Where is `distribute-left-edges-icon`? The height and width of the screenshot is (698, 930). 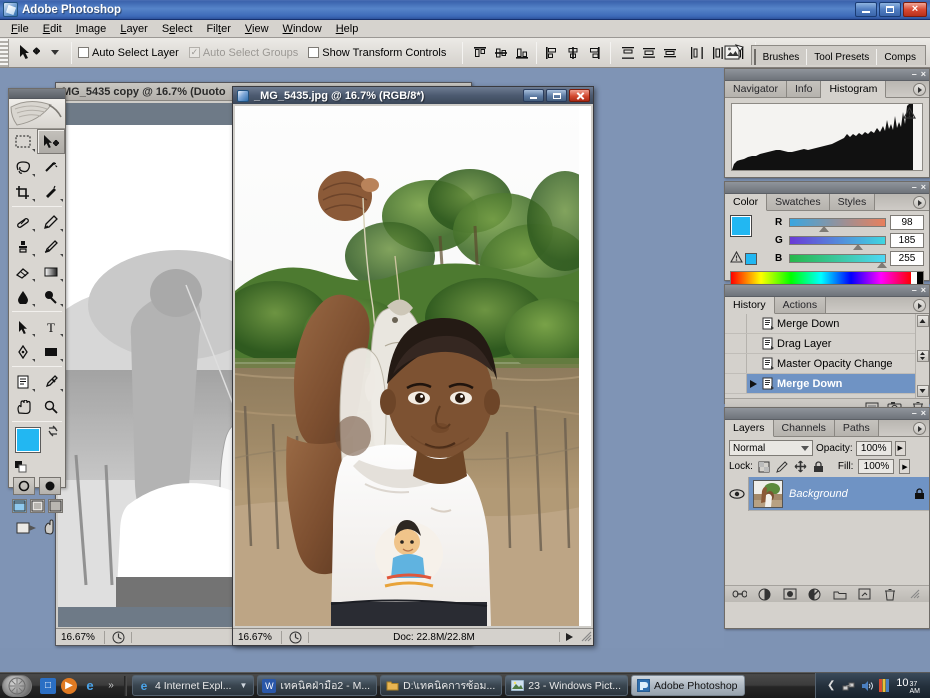 distribute-left-edges-icon is located at coordinates (696, 53).